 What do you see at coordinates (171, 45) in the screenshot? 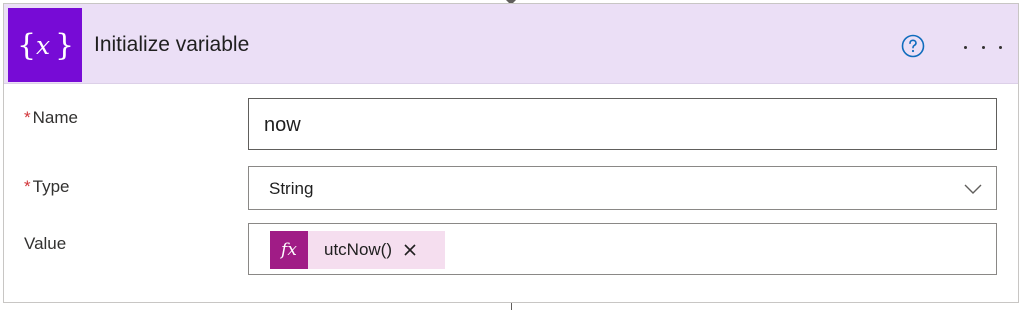
I see `action-title: Initialize variable` at bounding box center [171, 45].